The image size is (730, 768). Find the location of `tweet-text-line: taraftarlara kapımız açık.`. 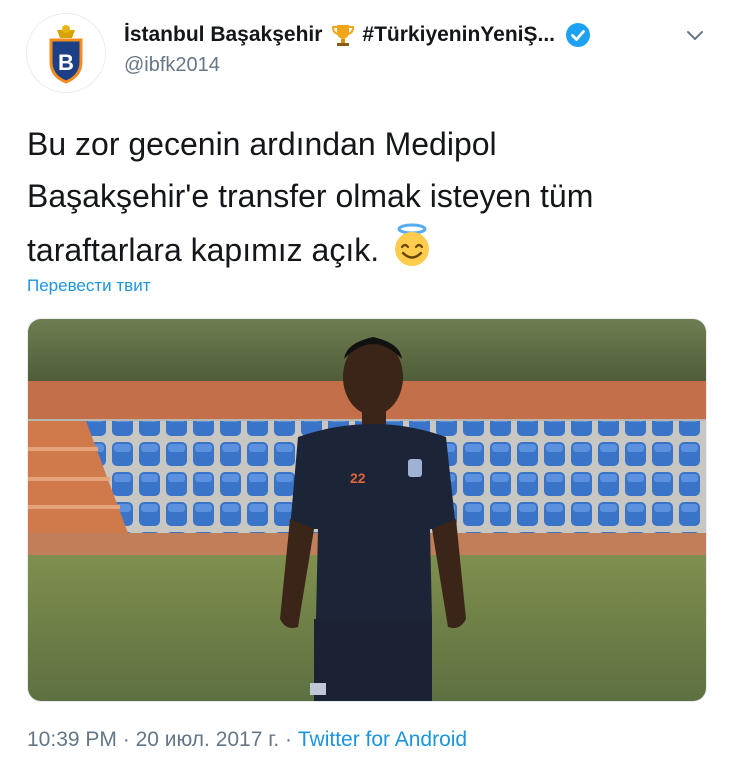

tweet-text-line: taraftarlara kapımız açık. is located at coordinates (367, 252).